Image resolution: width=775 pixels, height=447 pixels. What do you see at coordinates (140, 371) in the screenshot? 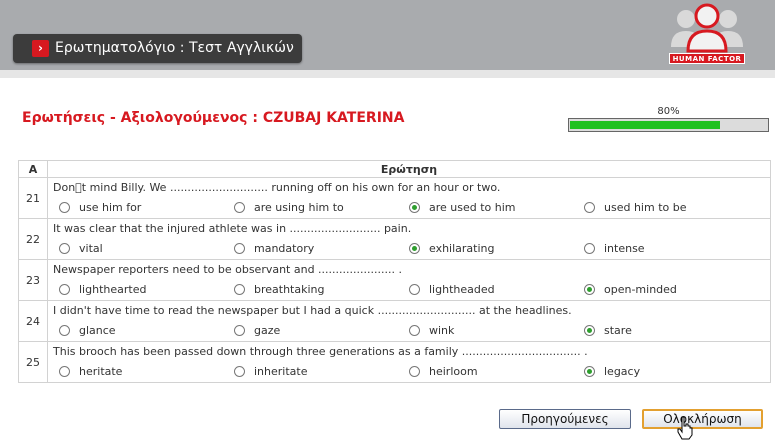
I see `answer-option: heritate` at bounding box center [140, 371].